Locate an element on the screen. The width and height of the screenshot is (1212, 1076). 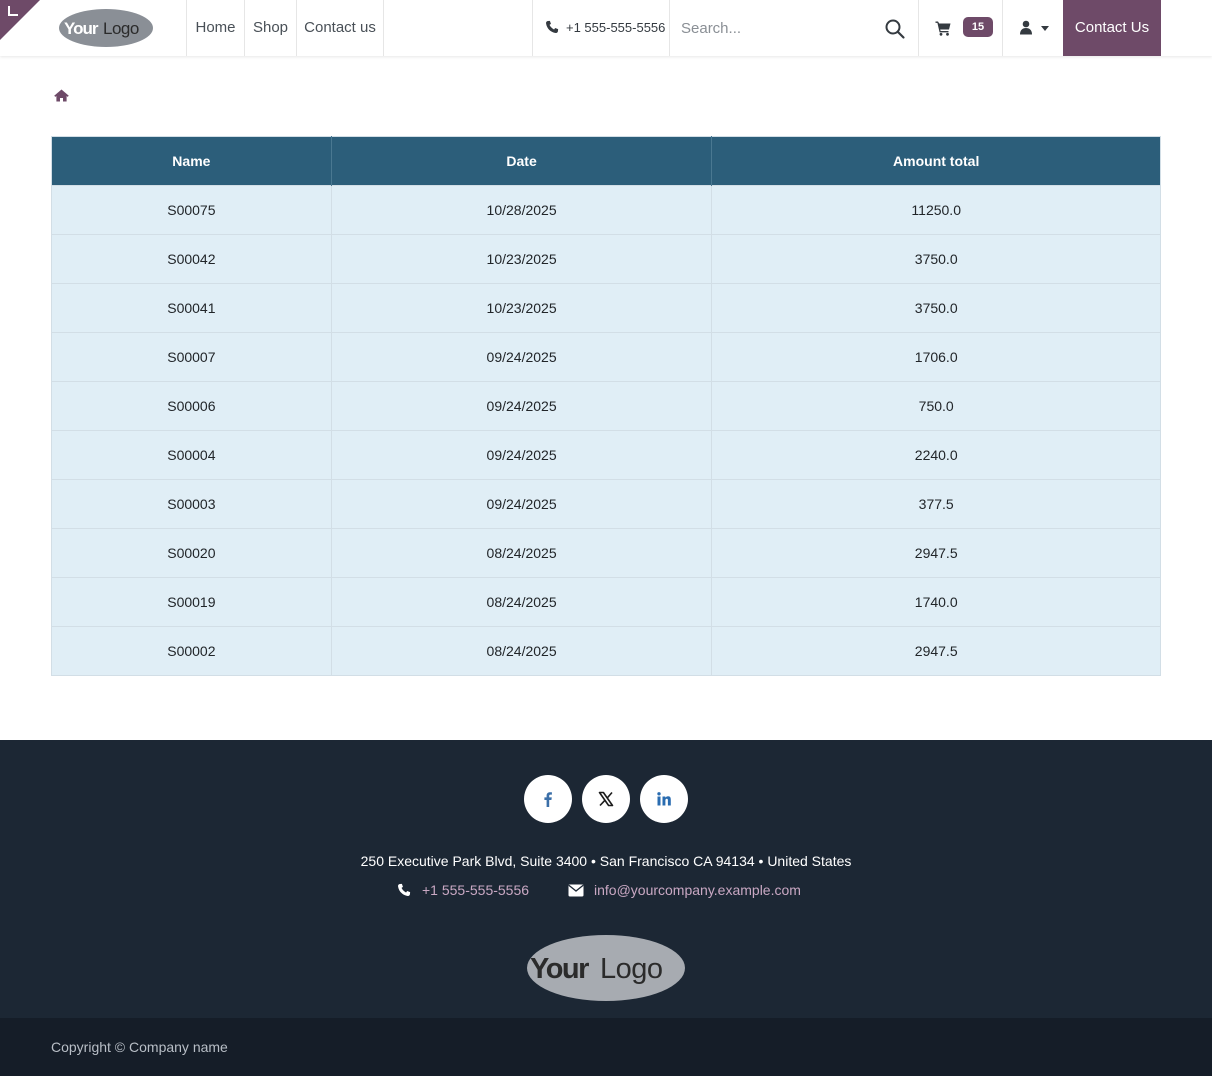
copyright-bar: Copyright © Company name is located at coordinates (606, 1047).